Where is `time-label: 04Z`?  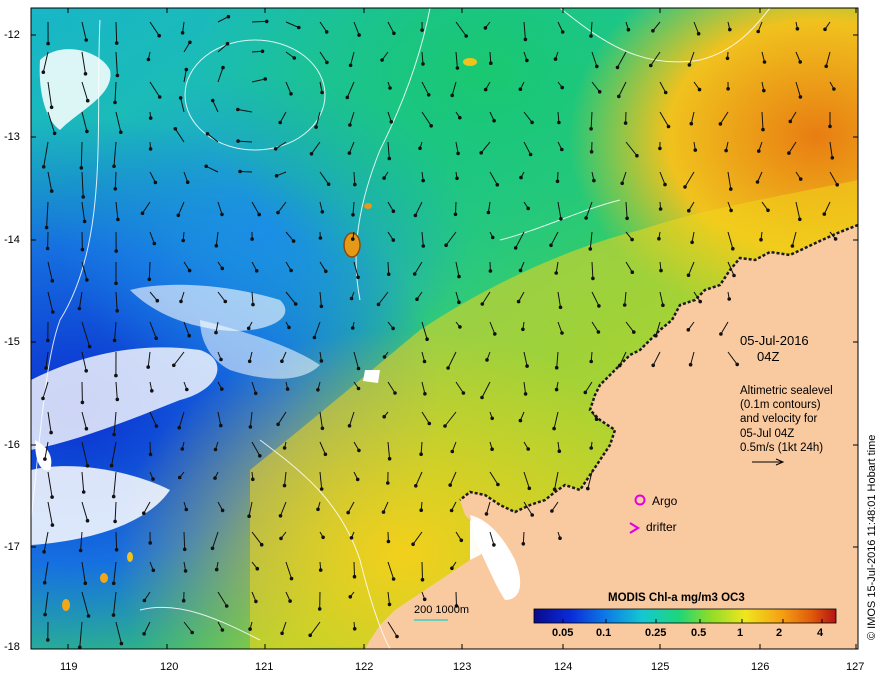
time-label: 04Z is located at coordinates (768, 356).